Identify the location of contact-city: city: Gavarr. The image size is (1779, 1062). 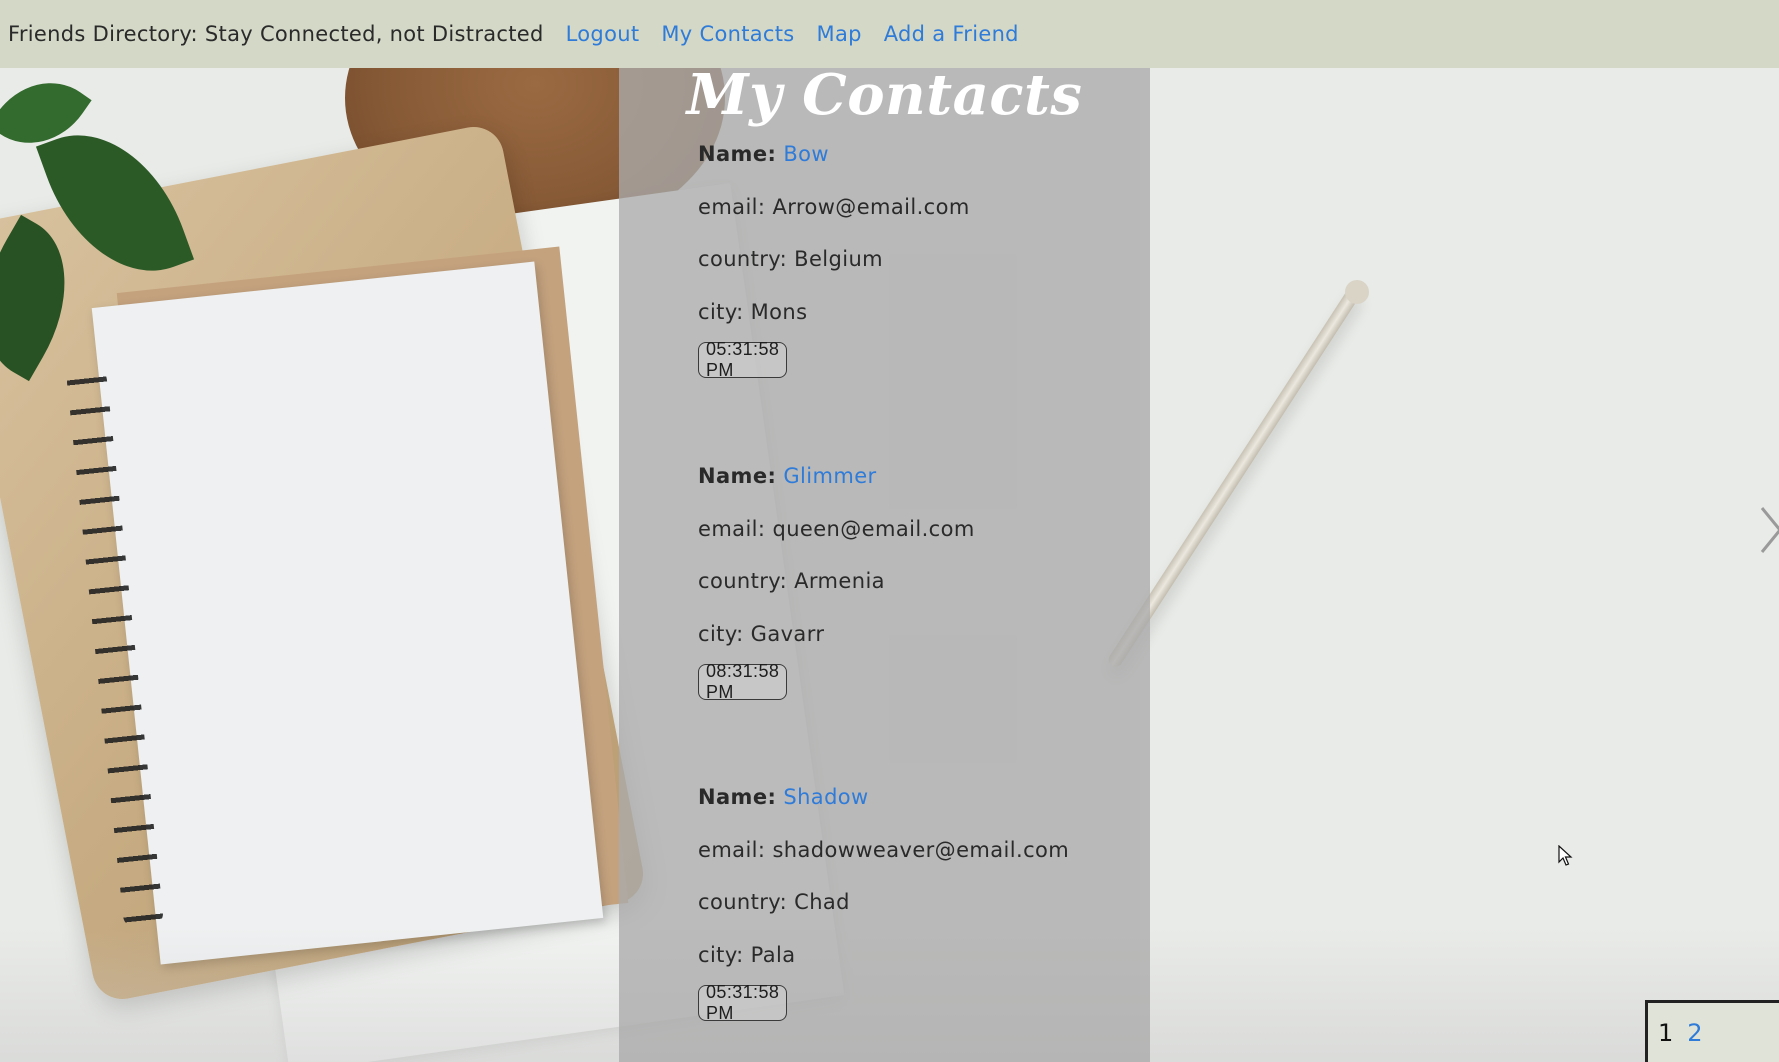
(761, 634).